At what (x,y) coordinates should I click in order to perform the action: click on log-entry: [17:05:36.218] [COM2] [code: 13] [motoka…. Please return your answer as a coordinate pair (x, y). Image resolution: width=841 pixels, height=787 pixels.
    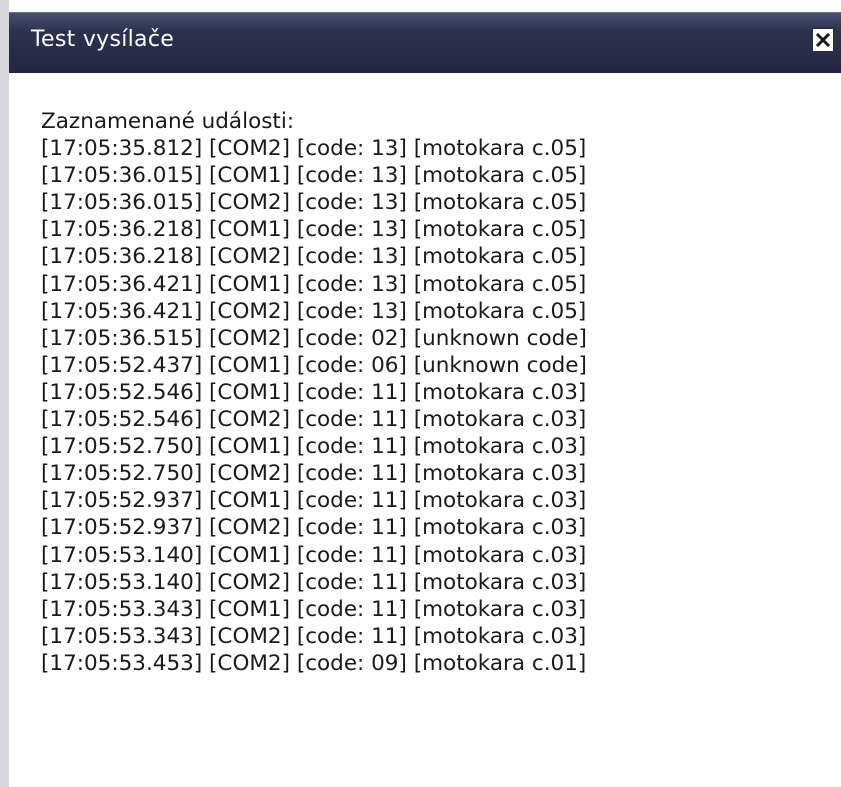
    Looking at the image, I should click on (314, 257).